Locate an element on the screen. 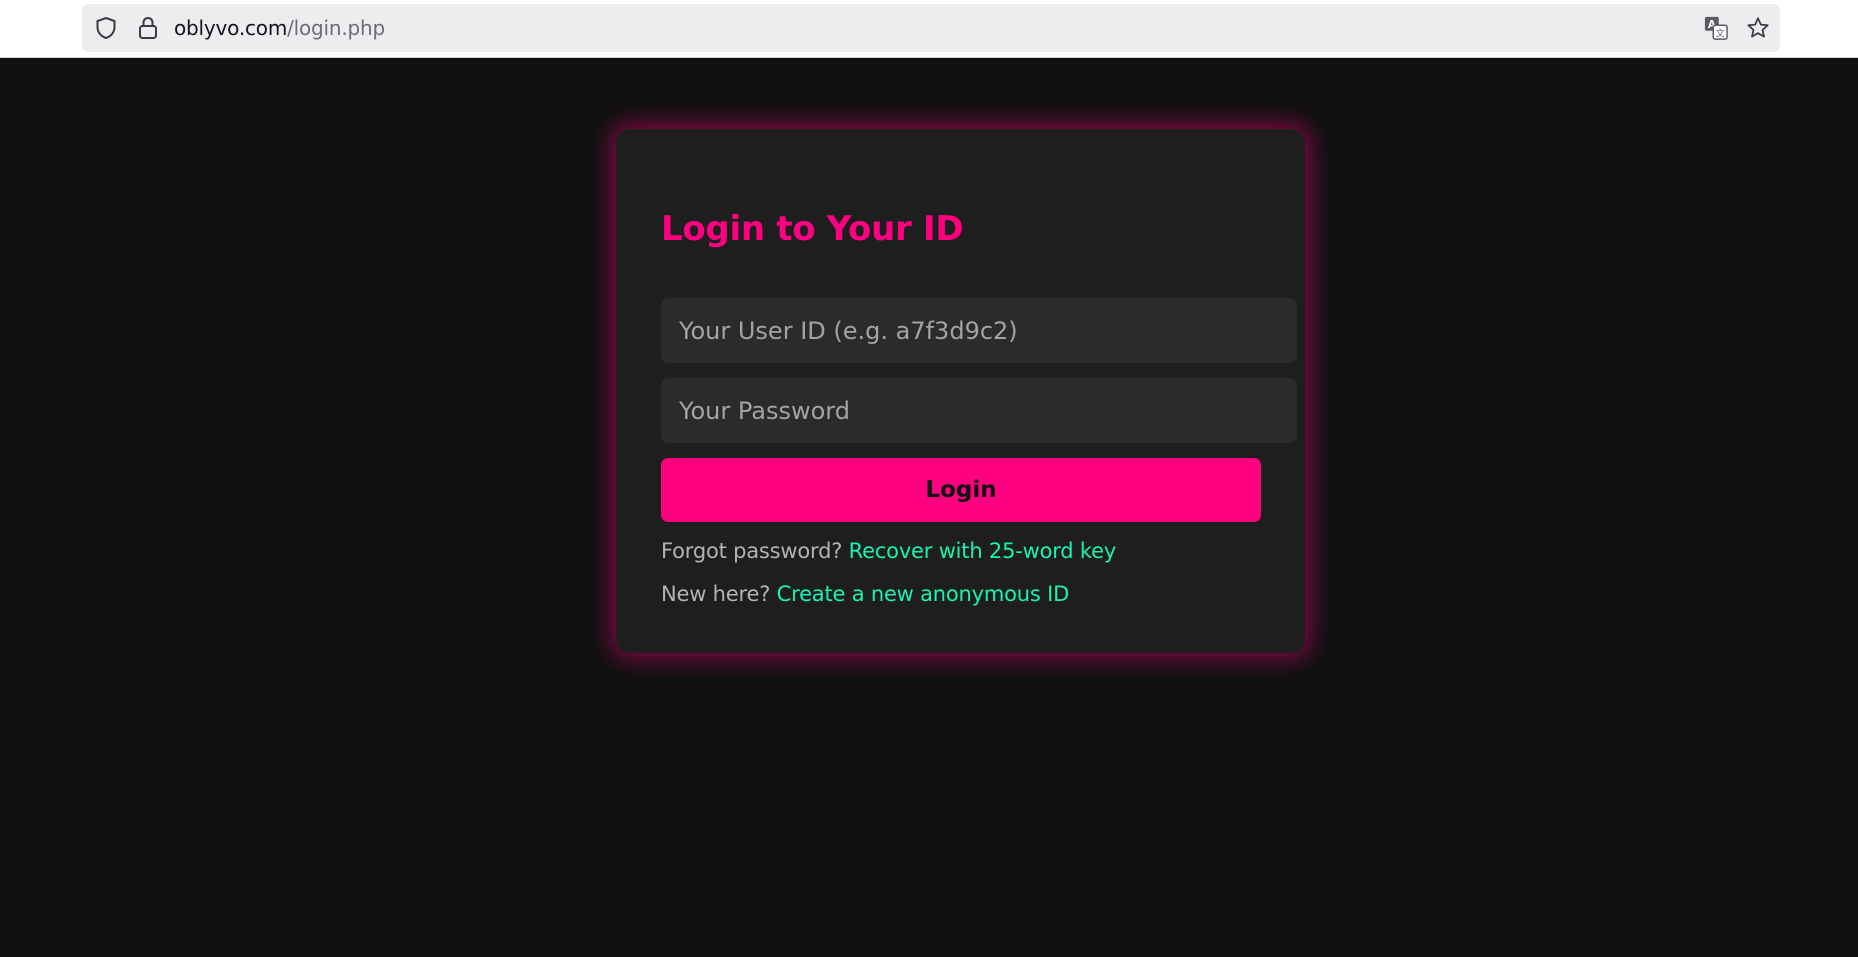 This screenshot has width=1858, height=957. browser-toolbar: oblyvo.com/login.php A 文 is located at coordinates (929, 29).